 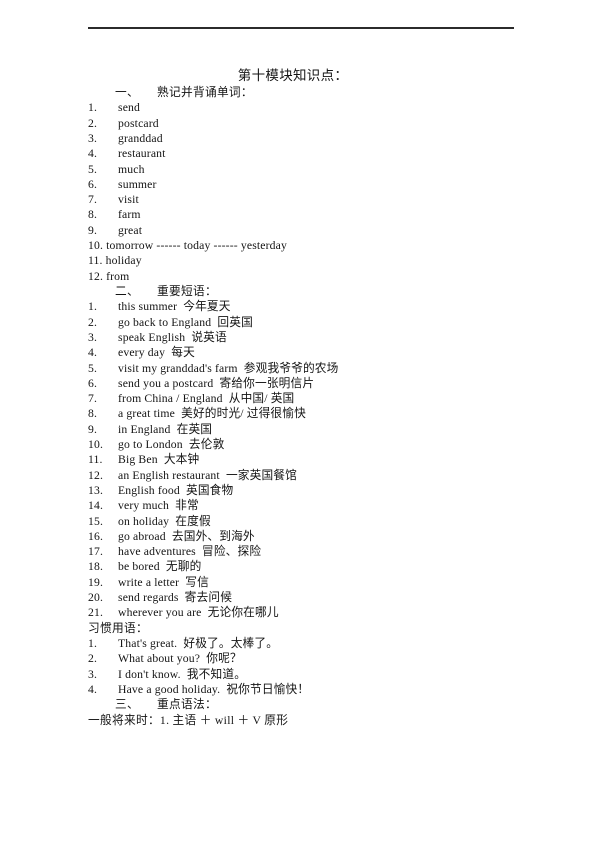 What do you see at coordinates (123, 261) in the screenshot?
I see `item-text: holiday` at bounding box center [123, 261].